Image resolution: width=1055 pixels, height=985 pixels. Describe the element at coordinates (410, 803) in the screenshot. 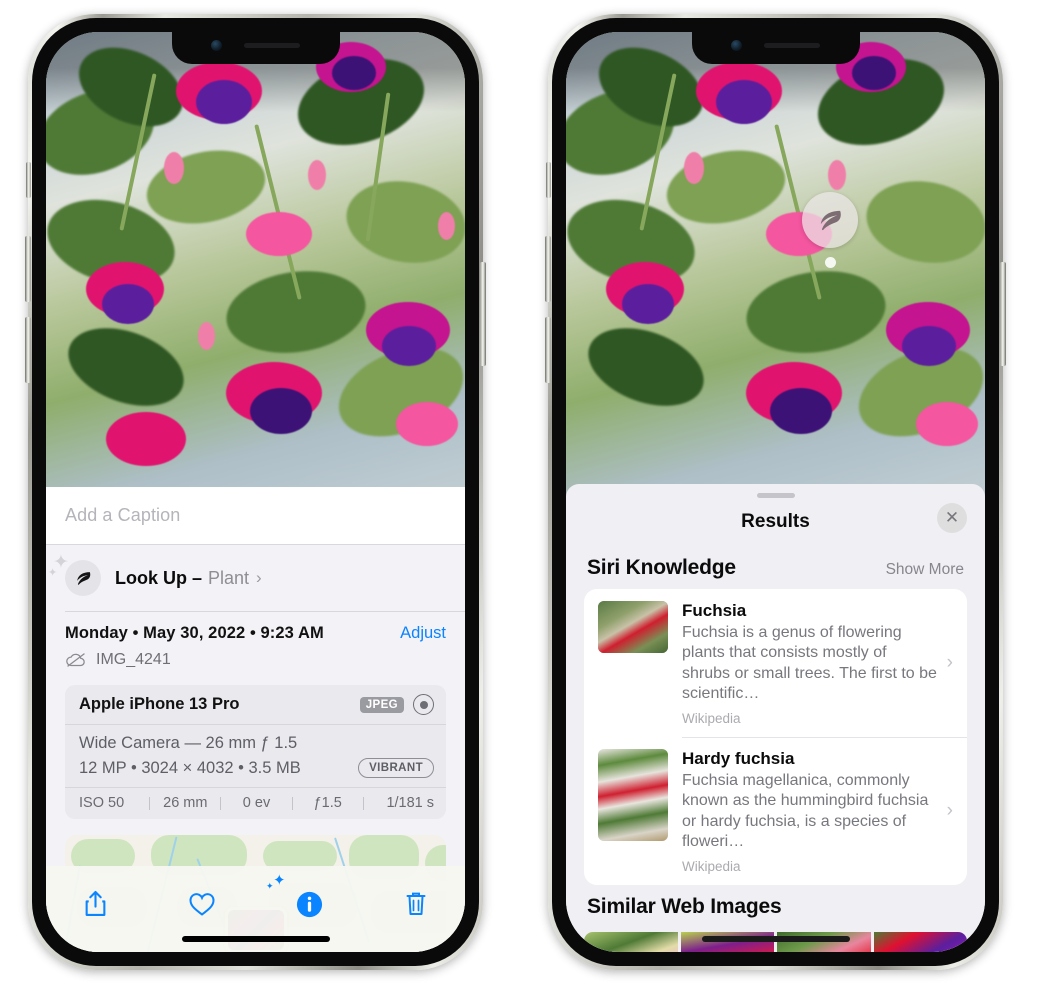

I see `exif-shutter: 1/181 s` at that location.